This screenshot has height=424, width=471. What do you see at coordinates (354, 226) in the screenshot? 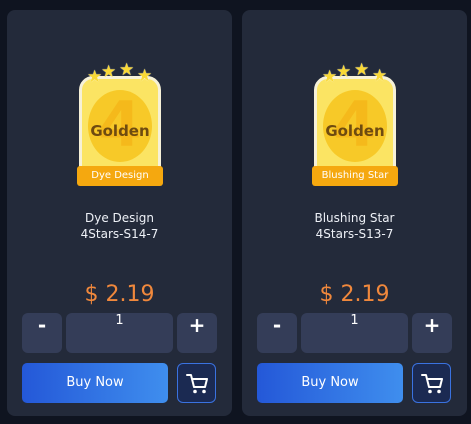
I see `product-name: Blushing Star 4Stars-S13-7` at bounding box center [354, 226].